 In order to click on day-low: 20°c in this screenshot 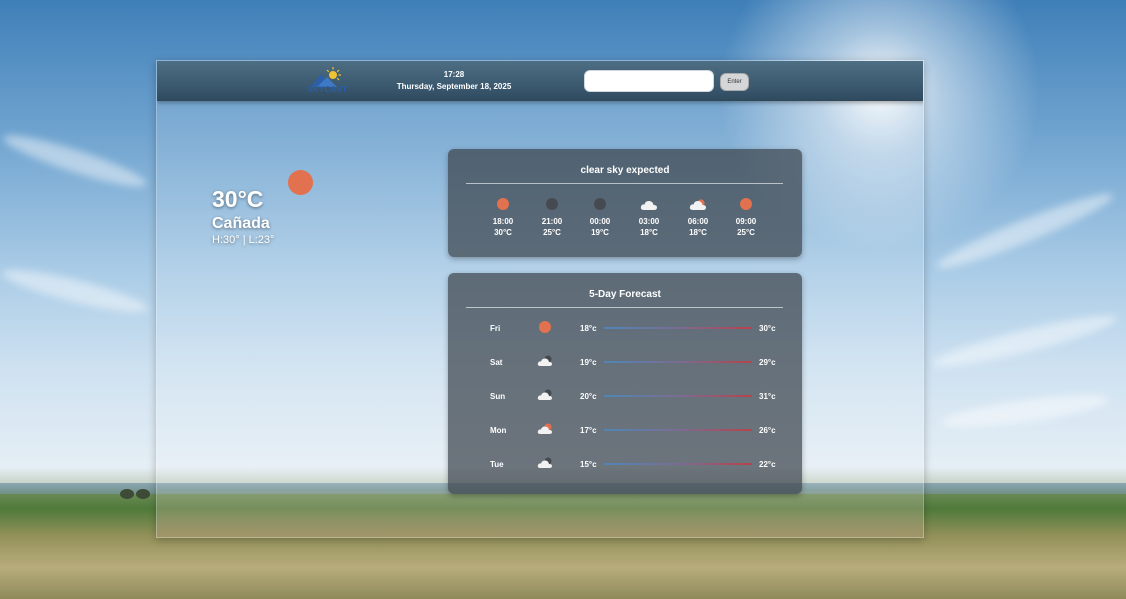, I will do `click(588, 396)`.